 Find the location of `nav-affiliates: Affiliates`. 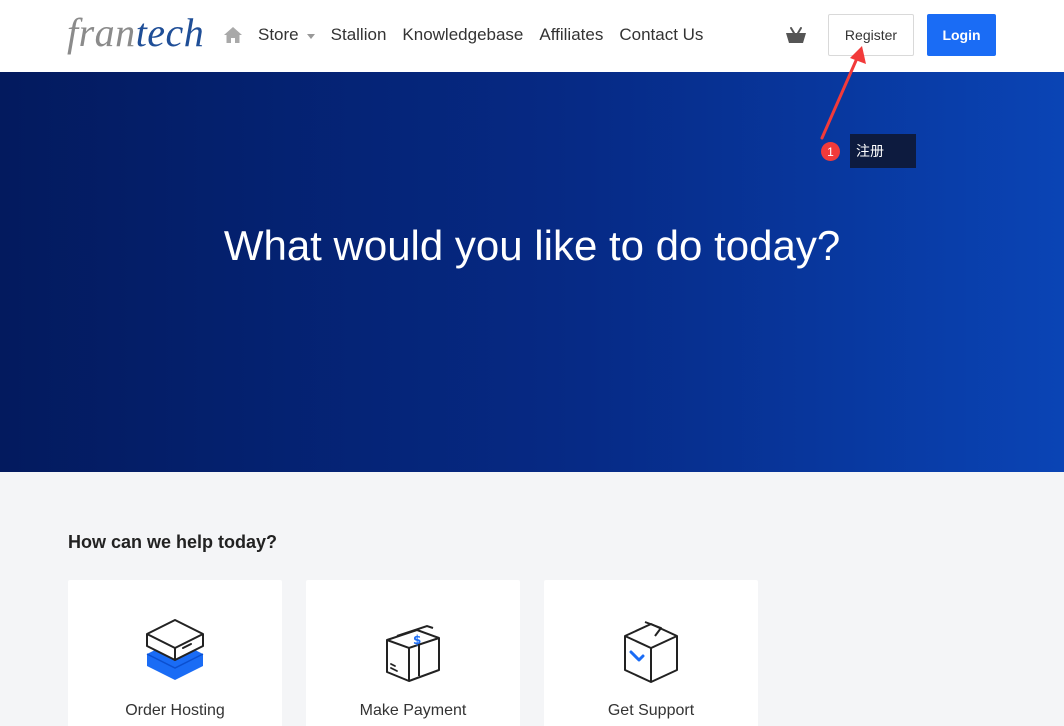

nav-affiliates: Affiliates is located at coordinates (571, 35).